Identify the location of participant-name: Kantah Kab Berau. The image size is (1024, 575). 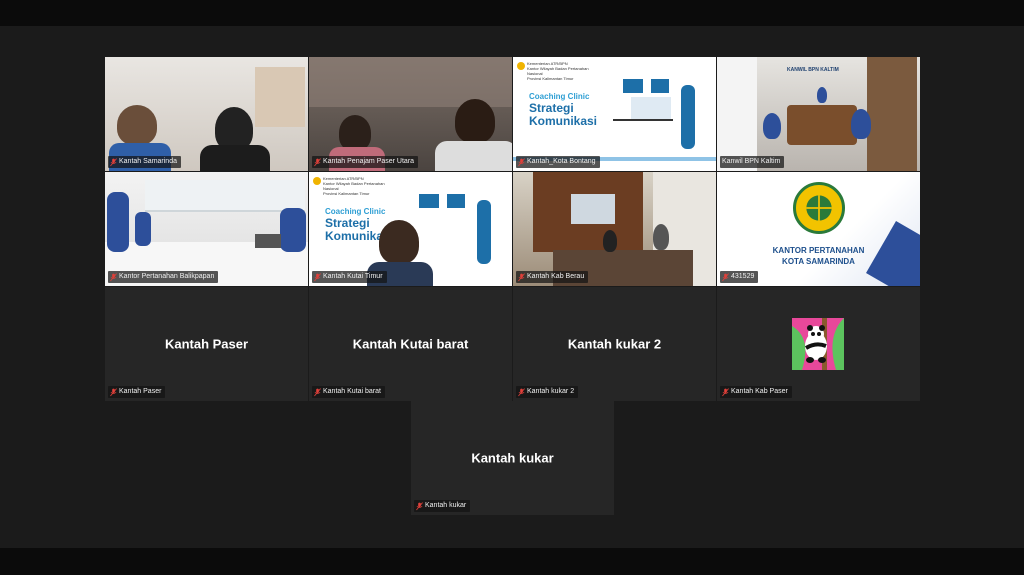
(556, 276).